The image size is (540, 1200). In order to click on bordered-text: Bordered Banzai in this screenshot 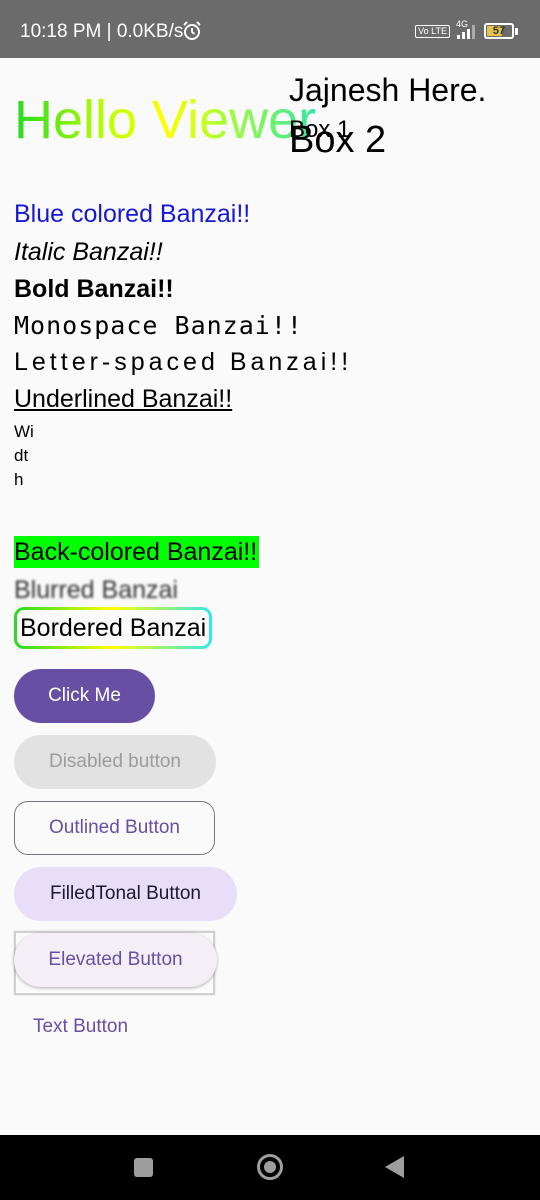, I will do `click(113, 628)`.